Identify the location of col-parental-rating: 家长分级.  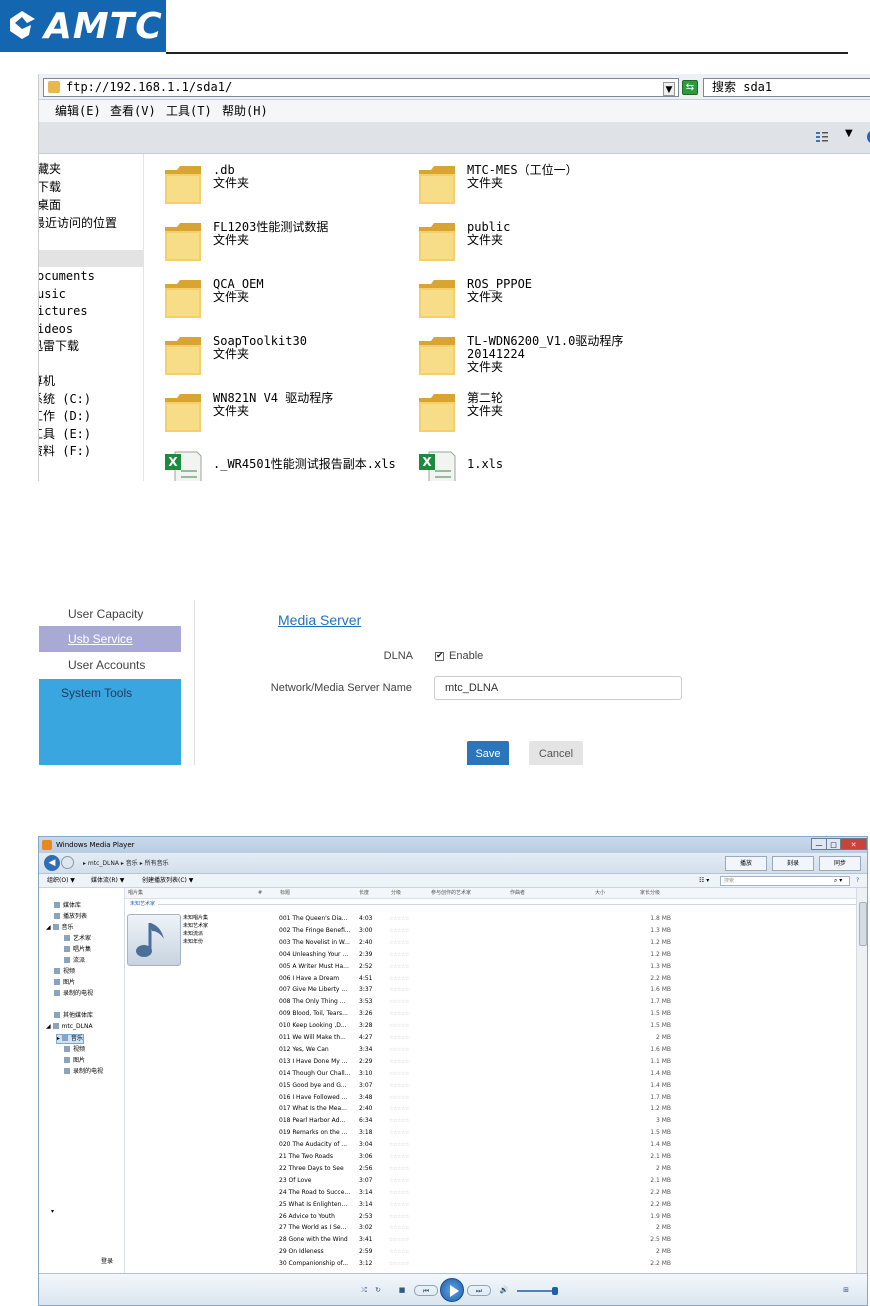
(650, 893).